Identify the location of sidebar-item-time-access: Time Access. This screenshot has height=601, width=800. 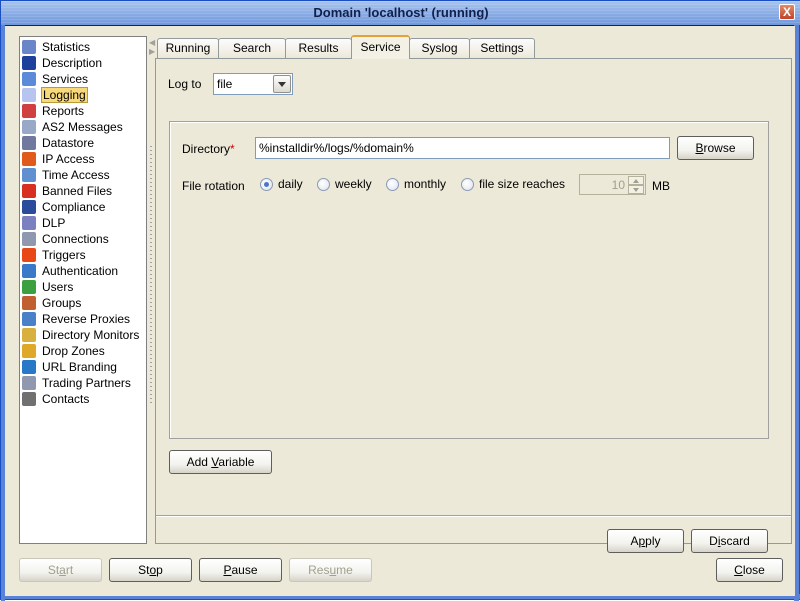
(66, 175).